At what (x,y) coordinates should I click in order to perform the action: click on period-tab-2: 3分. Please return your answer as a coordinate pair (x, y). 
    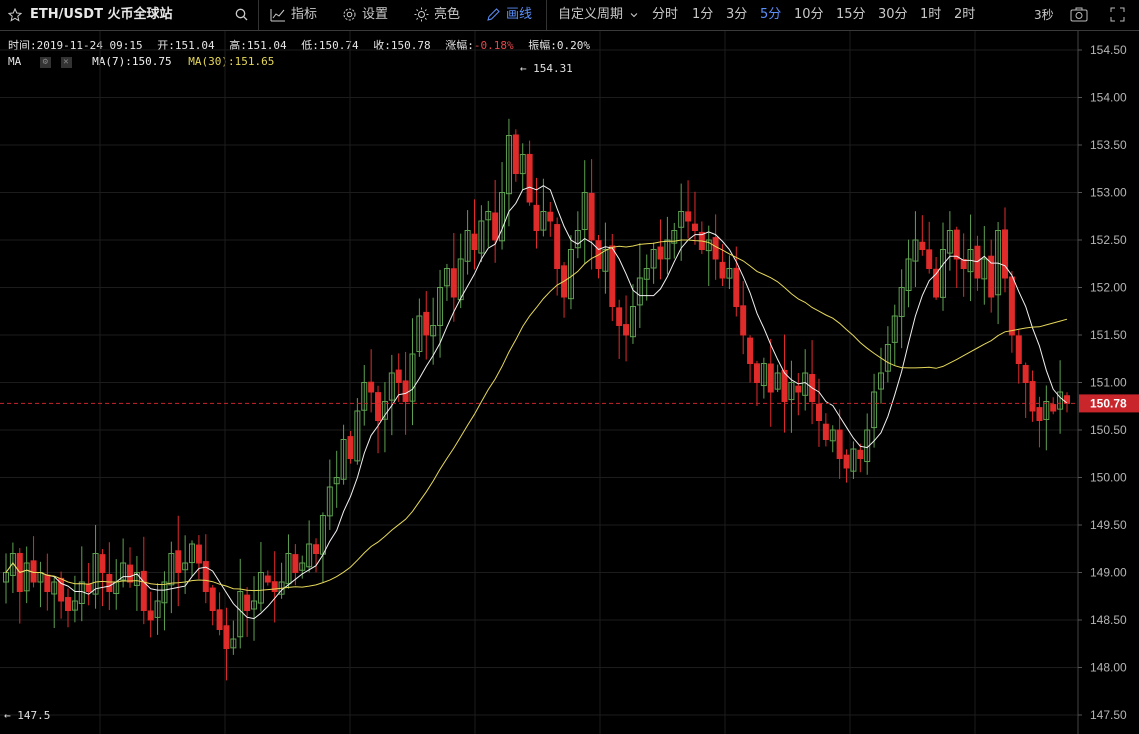
    Looking at the image, I should click on (736, 15).